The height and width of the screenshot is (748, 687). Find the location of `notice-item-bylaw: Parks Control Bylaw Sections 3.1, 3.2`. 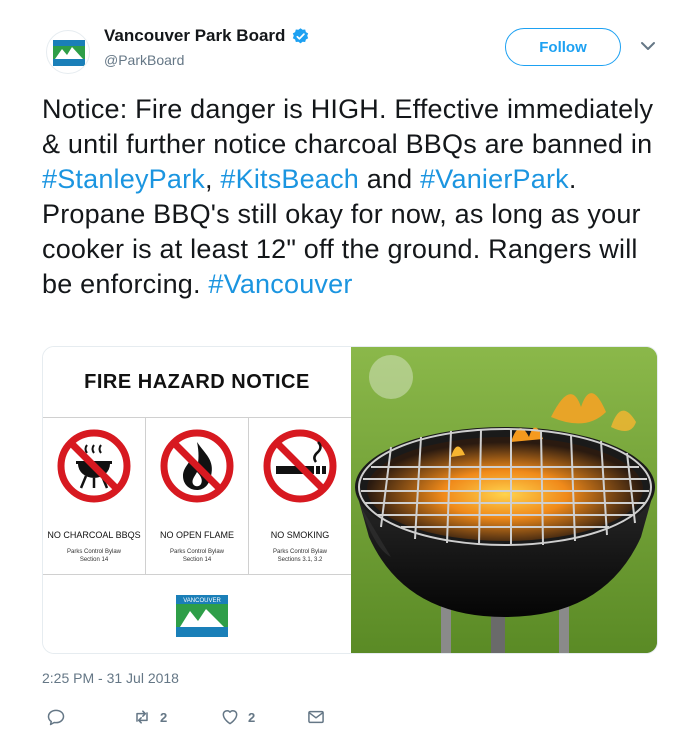

notice-item-bylaw: Parks Control Bylaw Sections 3.1, 3.2 is located at coordinates (300, 556).